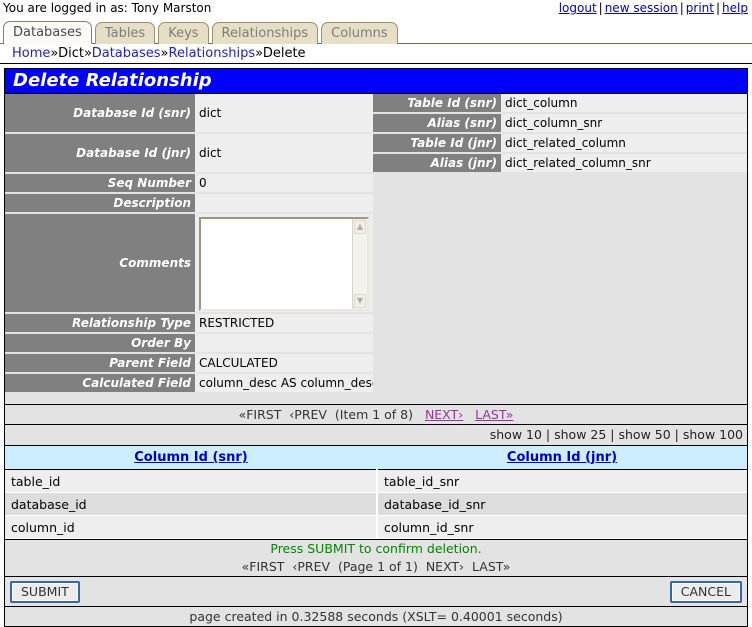  I want to click on table-row: column_id column_id_snr, so click(376, 527).